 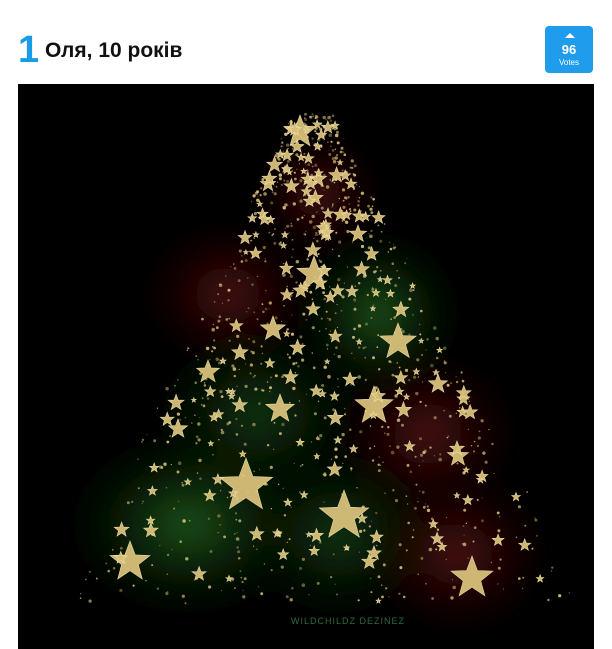 What do you see at coordinates (568, 62) in the screenshot?
I see `vote-label: Votes` at bounding box center [568, 62].